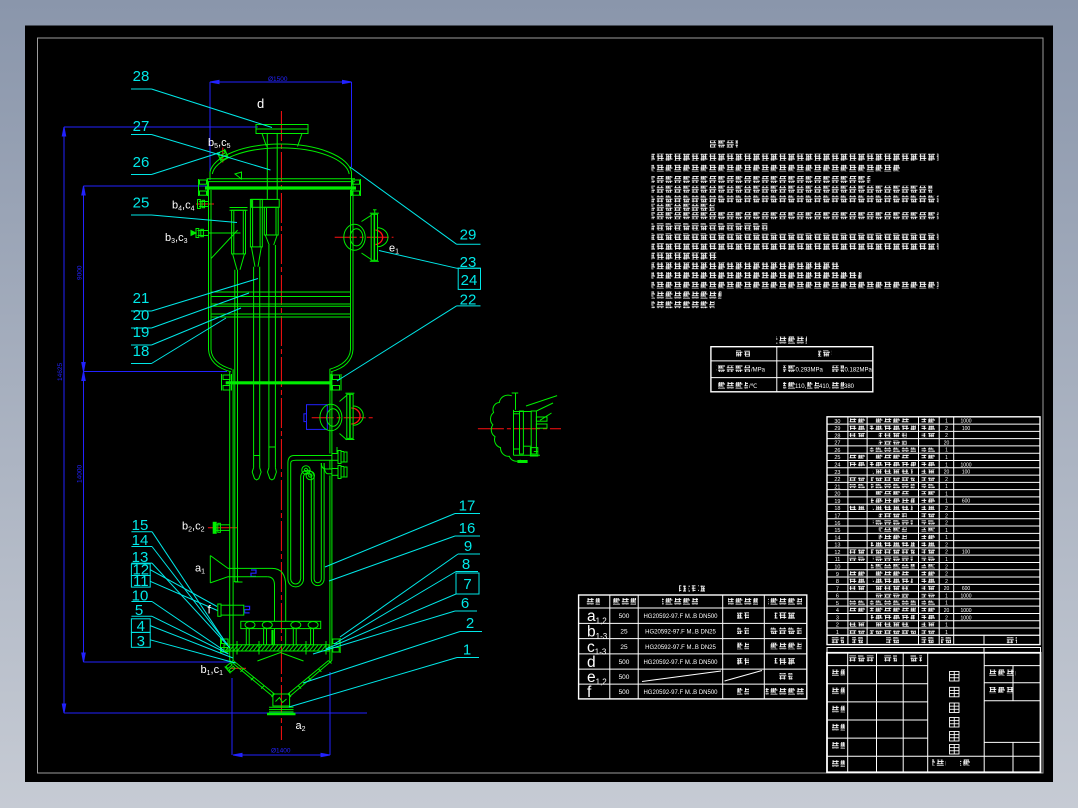 This screenshot has height=808, width=1078. Describe the element at coordinates (810, 371) in the screenshot. I see `svg-text: 0.293MPa` at that location.